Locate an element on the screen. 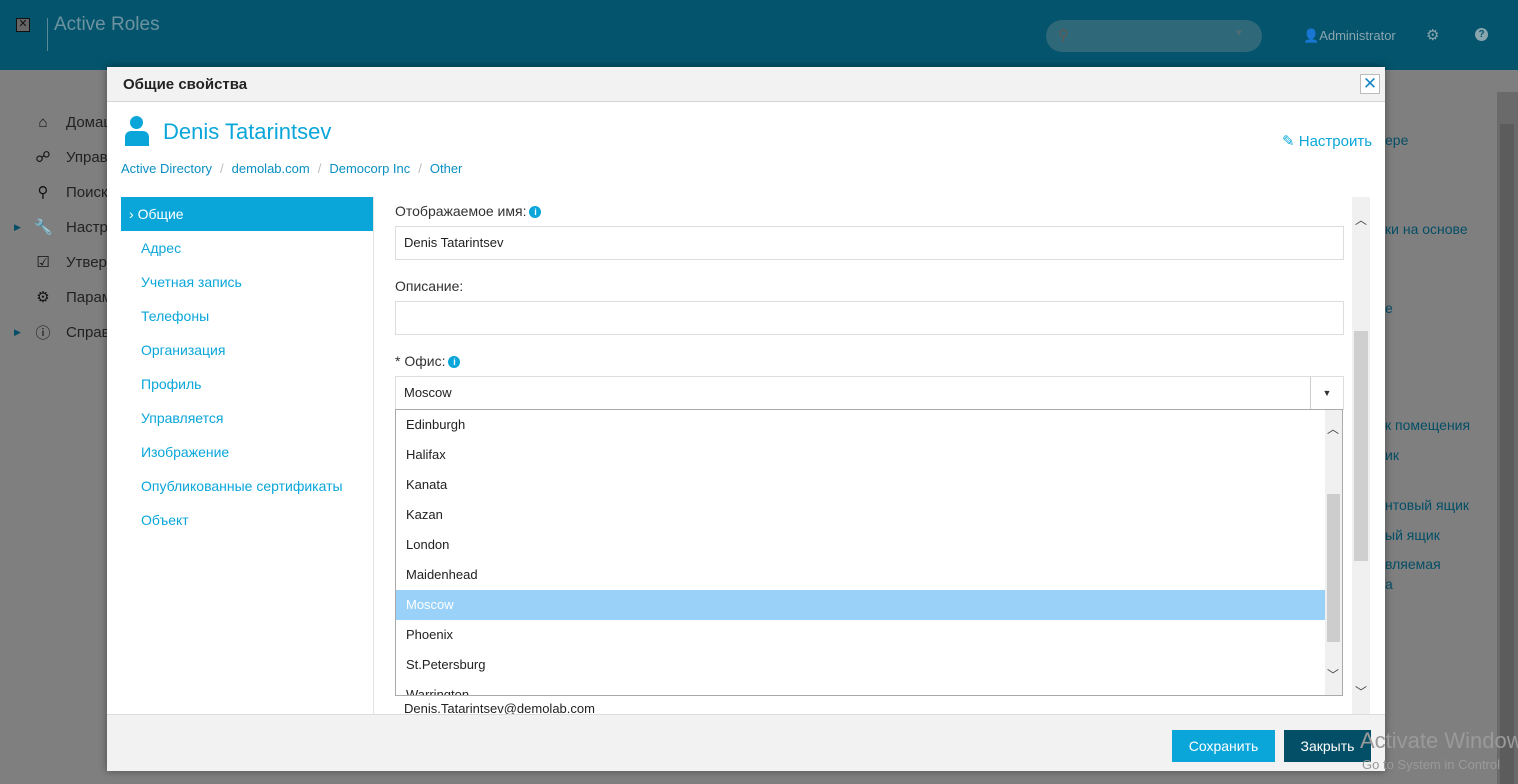 This screenshot has width=1518, height=784. app-logo-icon: ✕ is located at coordinates (23, 25).